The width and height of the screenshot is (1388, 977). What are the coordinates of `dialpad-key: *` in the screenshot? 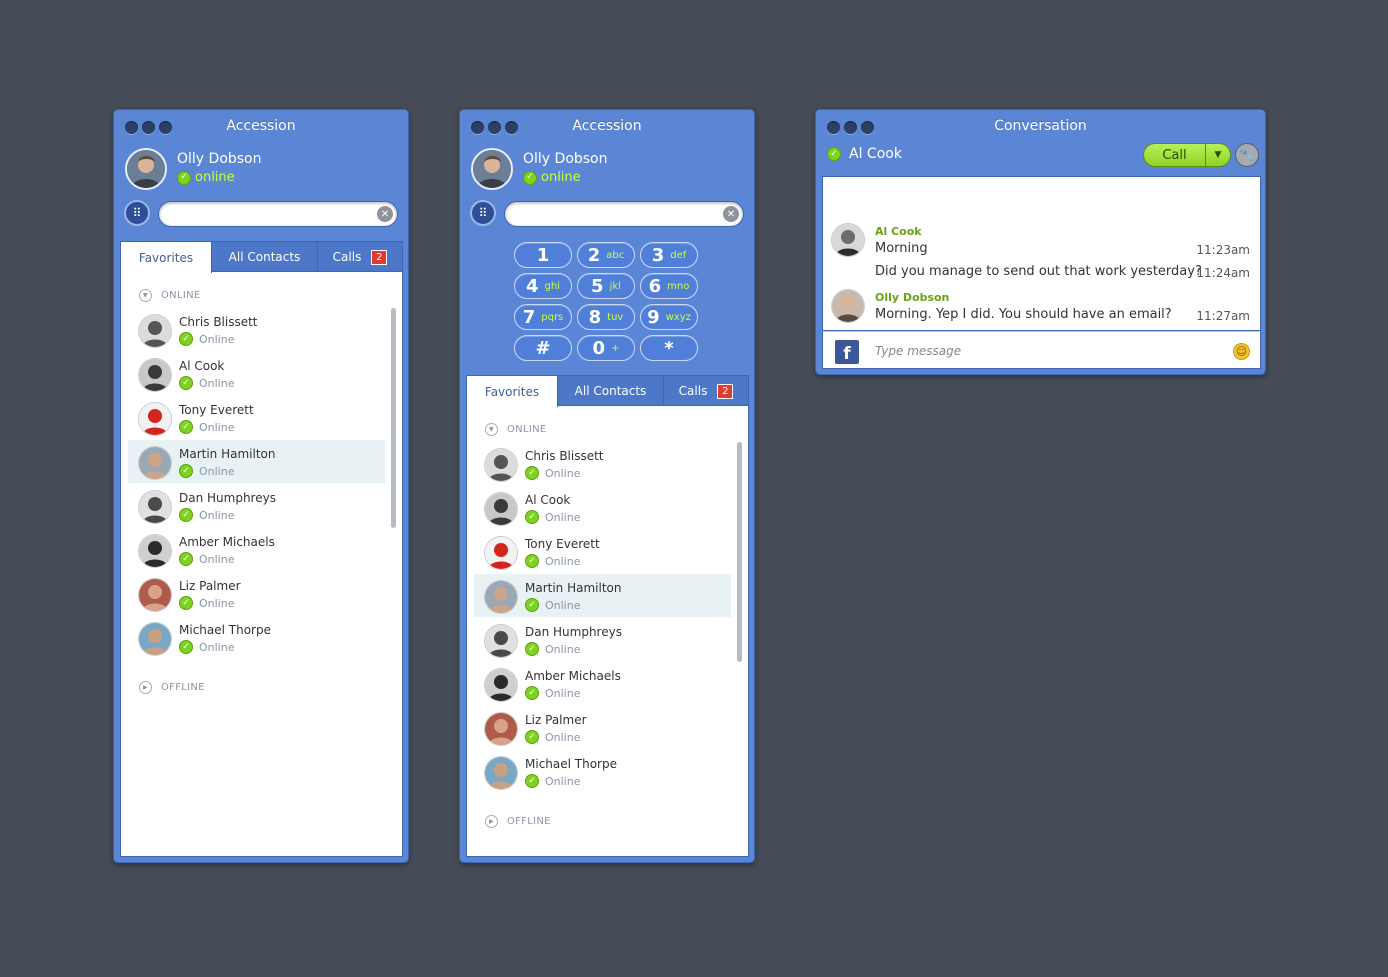 It's located at (669, 348).